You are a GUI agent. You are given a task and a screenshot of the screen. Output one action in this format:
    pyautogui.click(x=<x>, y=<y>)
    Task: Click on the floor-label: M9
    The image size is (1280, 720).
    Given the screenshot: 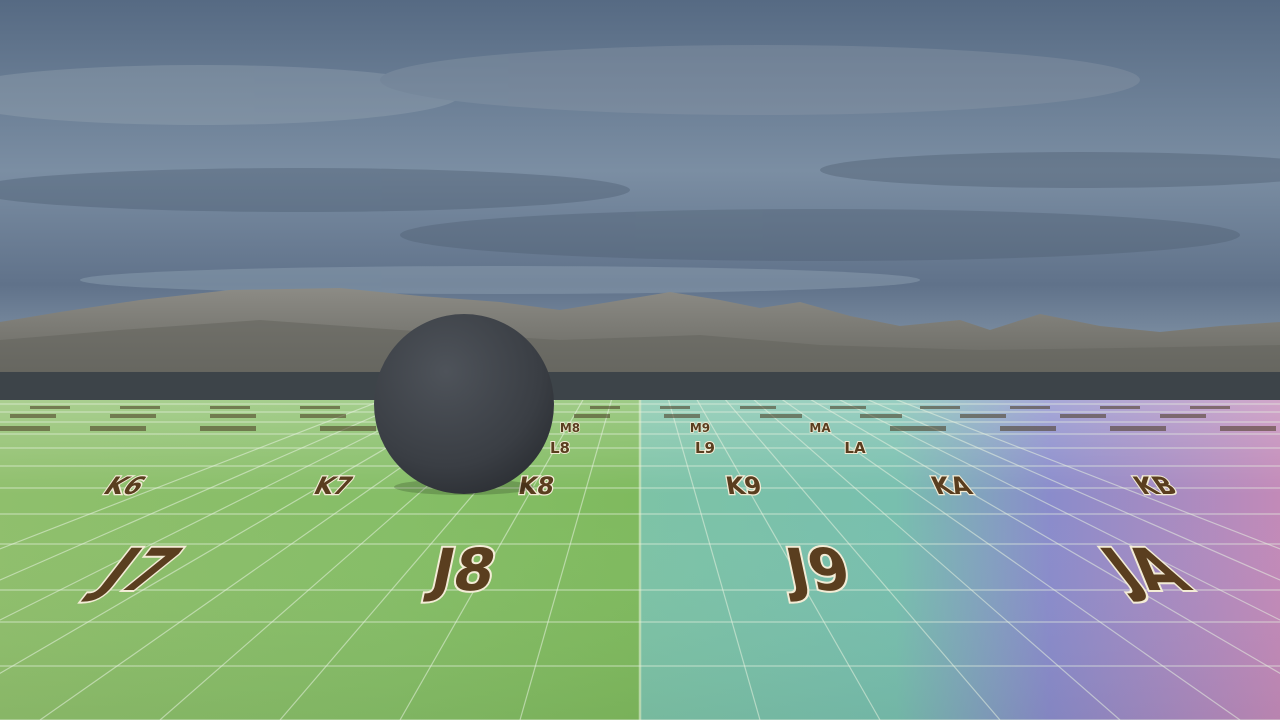 What is the action you would take?
    pyautogui.click(x=700, y=428)
    